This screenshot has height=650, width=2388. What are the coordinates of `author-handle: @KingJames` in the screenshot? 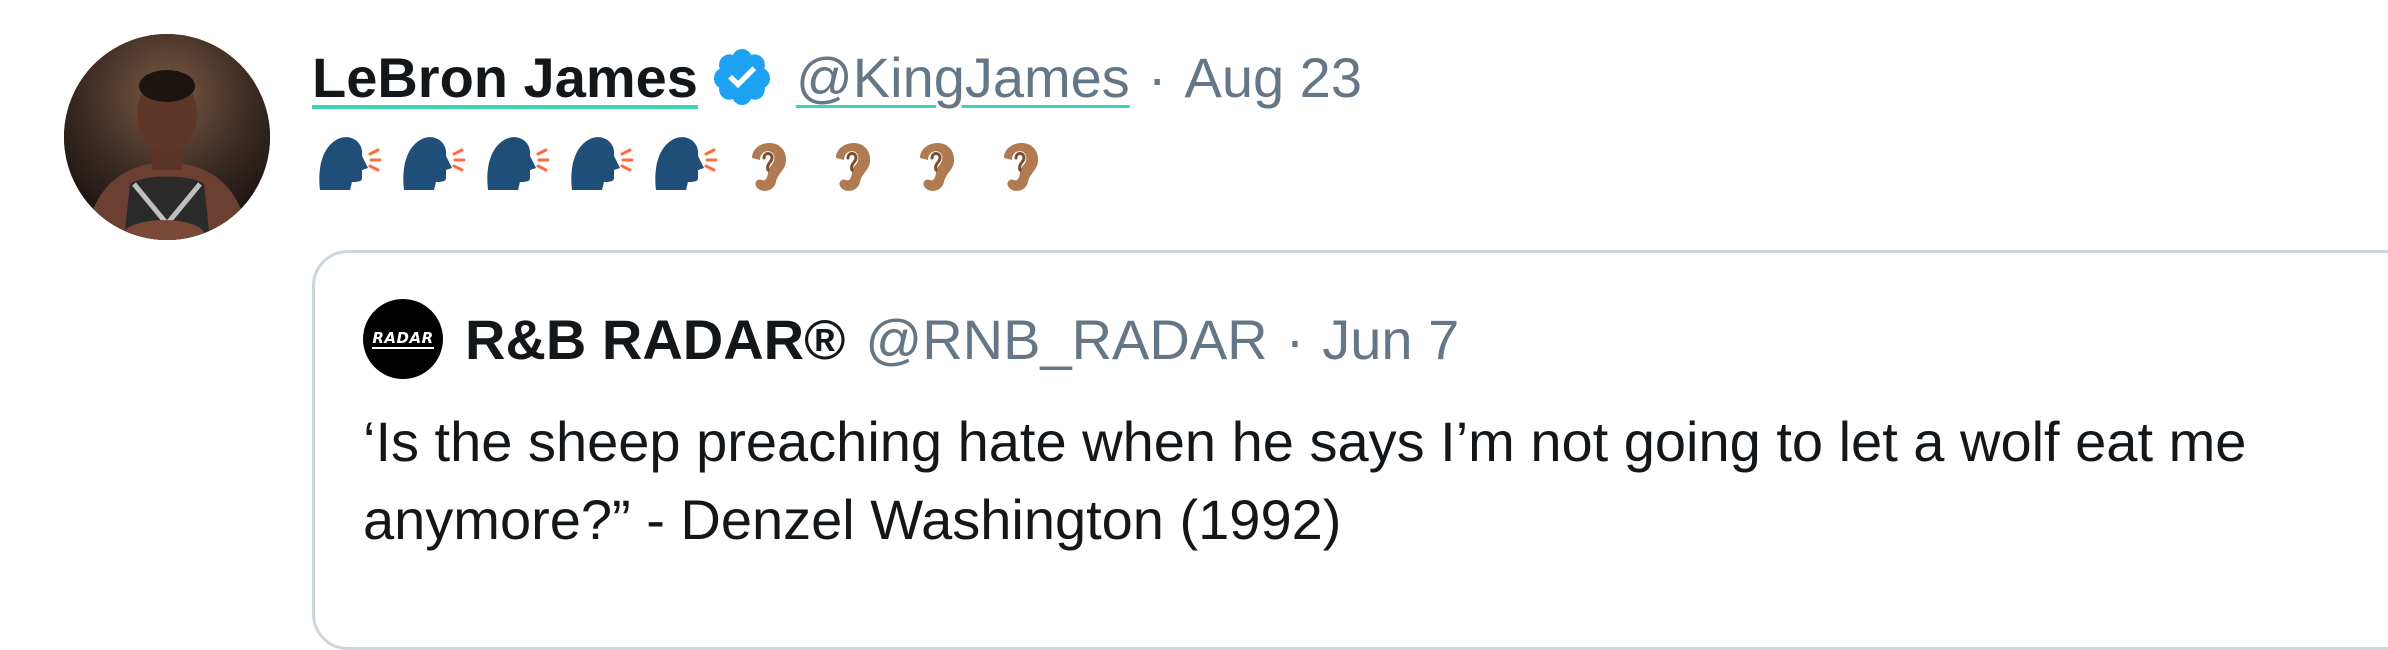 It's located at (963, 77).